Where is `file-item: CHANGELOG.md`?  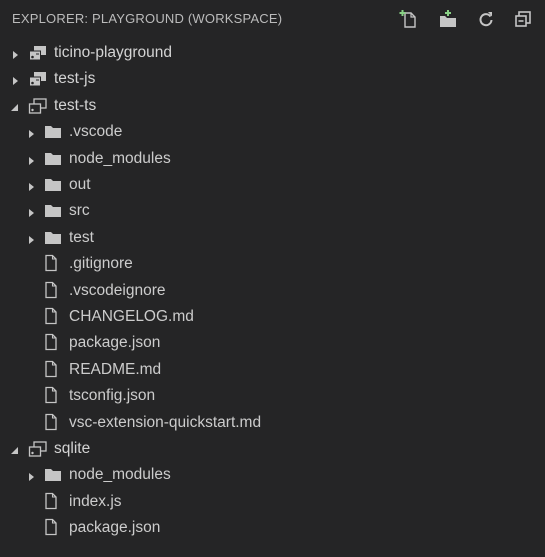 file-item: CHANGELOG.md is located at coordinates (272, 316).